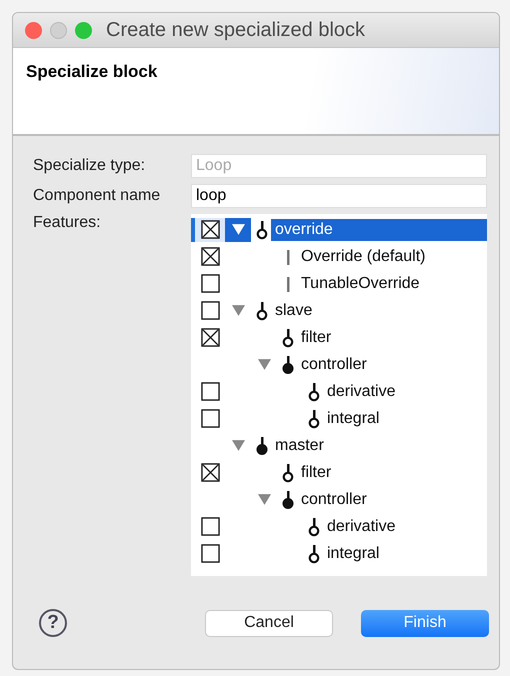 This screenshot has height=676, width=510. What do you see at coordinates (53, 623) in the screenshot?
I see `help-button: ?` at bounding box center [53, 623].